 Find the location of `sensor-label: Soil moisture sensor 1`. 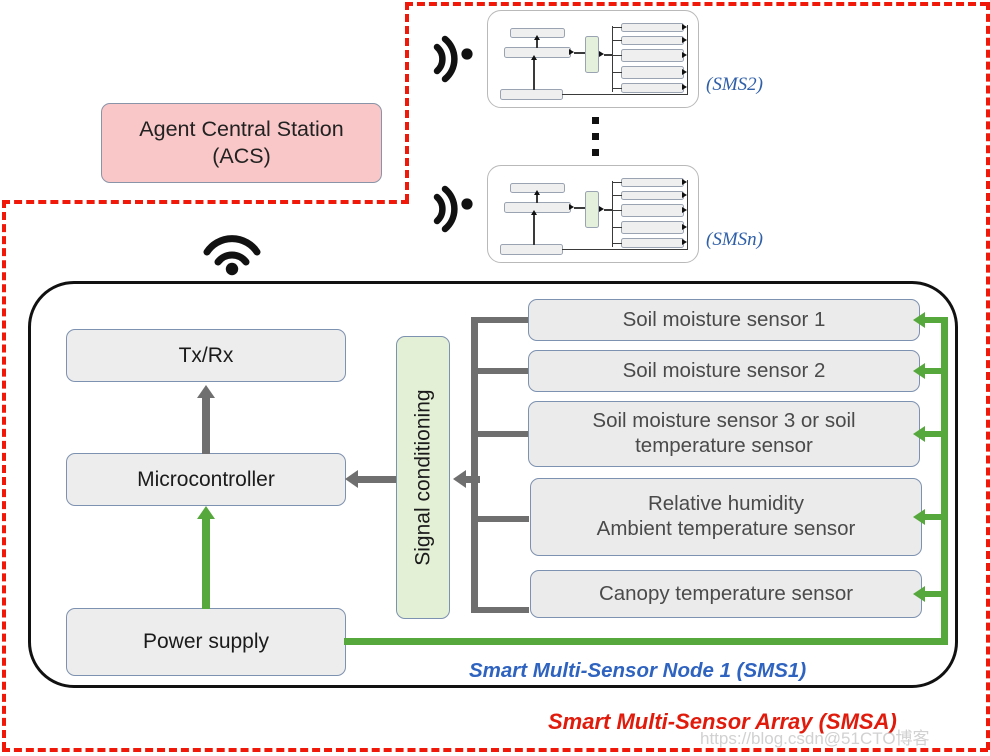

sensor-label: Soil moisture sensor 1 is located at coordinates (724, 319).